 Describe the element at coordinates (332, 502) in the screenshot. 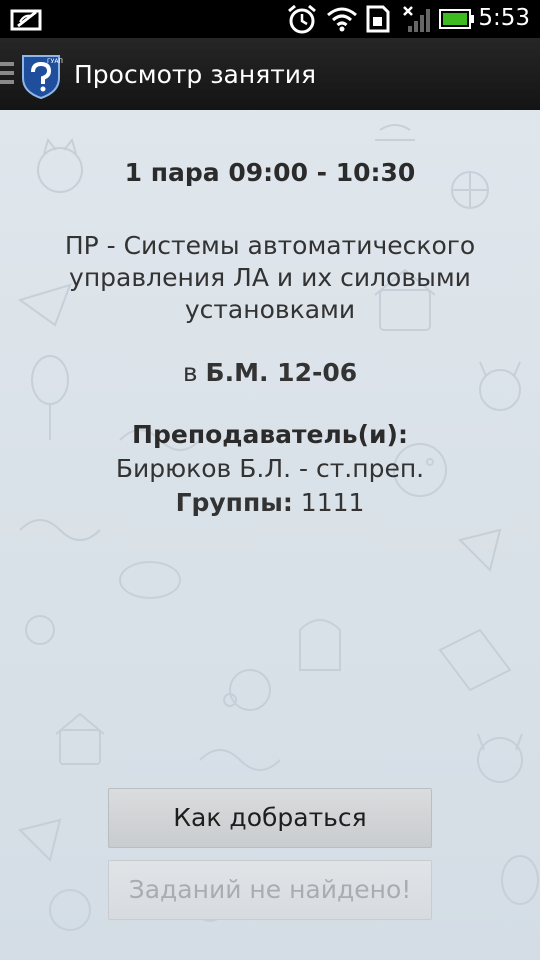

I see `groups-value: 1111` at that location.